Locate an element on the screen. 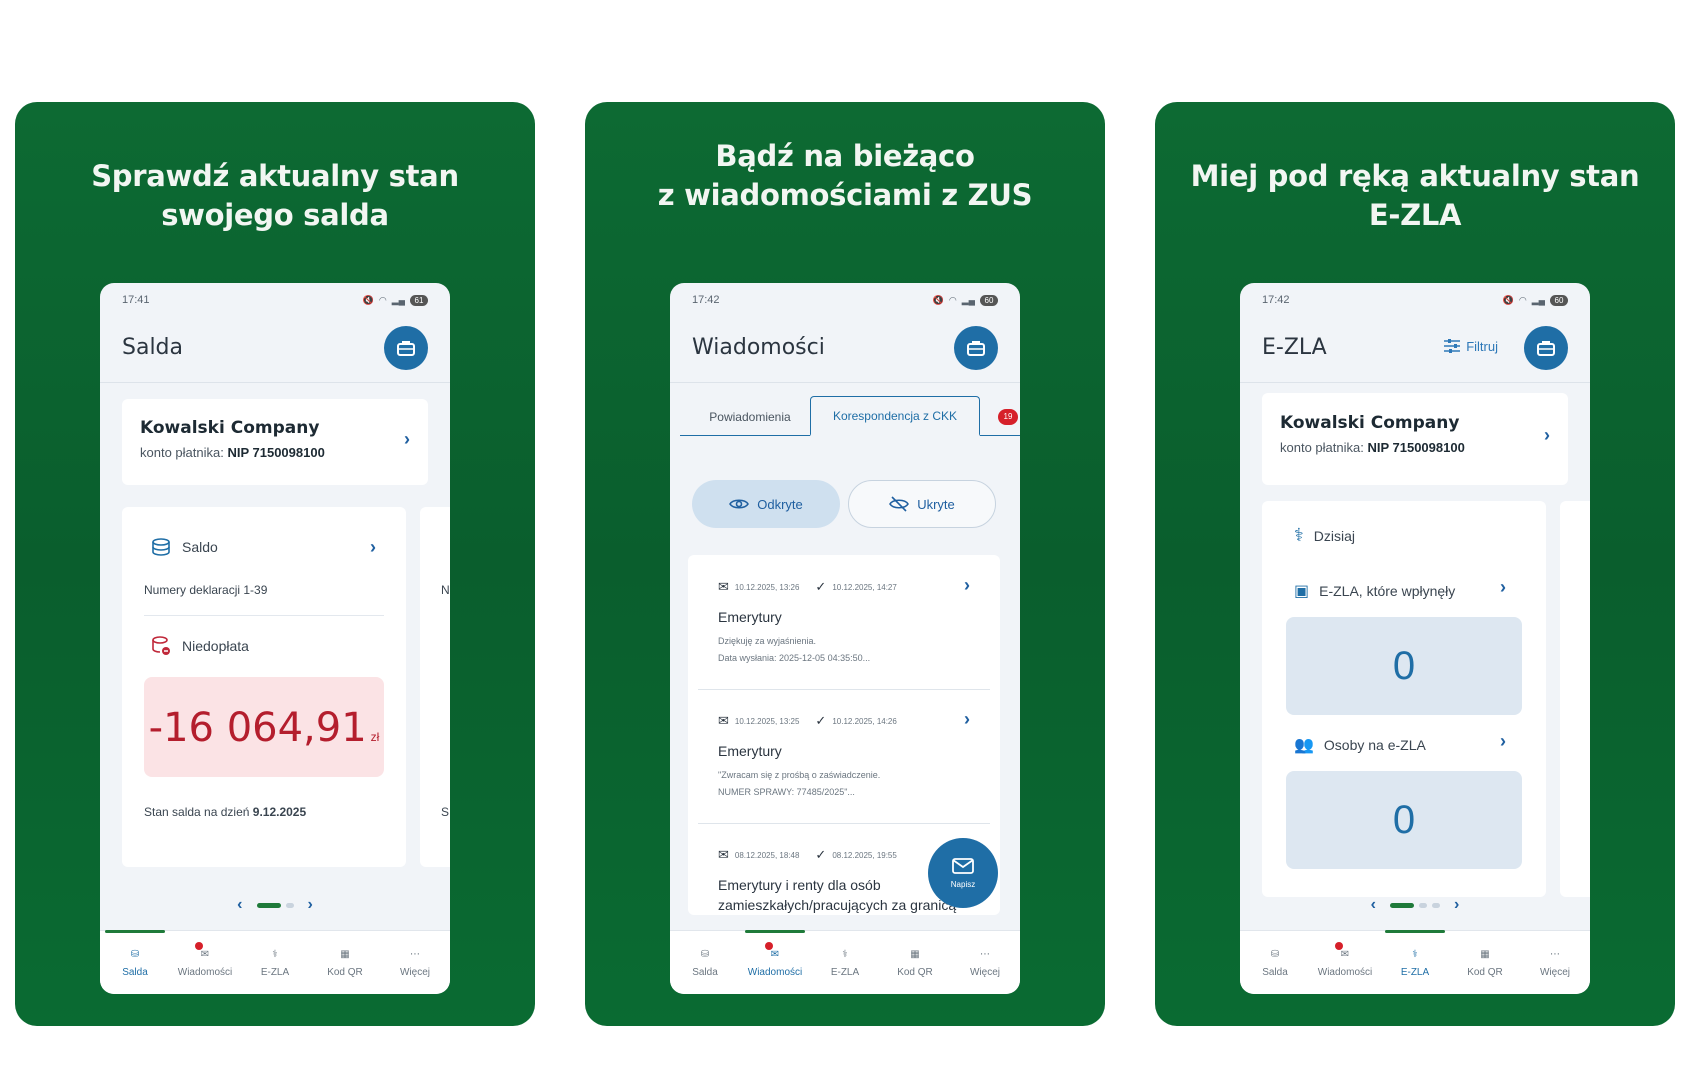  app-bar: E-ZLA Filtruj is located at coordinates (1415, 348).